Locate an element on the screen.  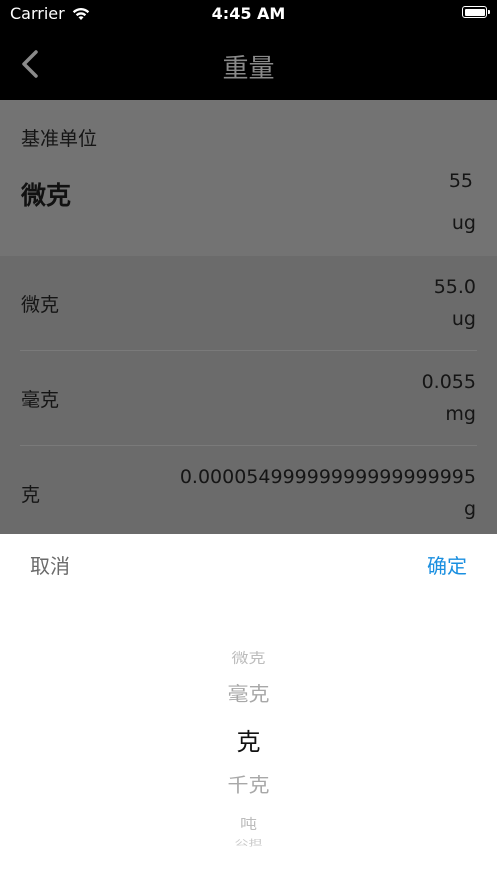
unit-name: 微克 is located at coordinates (40, 305).